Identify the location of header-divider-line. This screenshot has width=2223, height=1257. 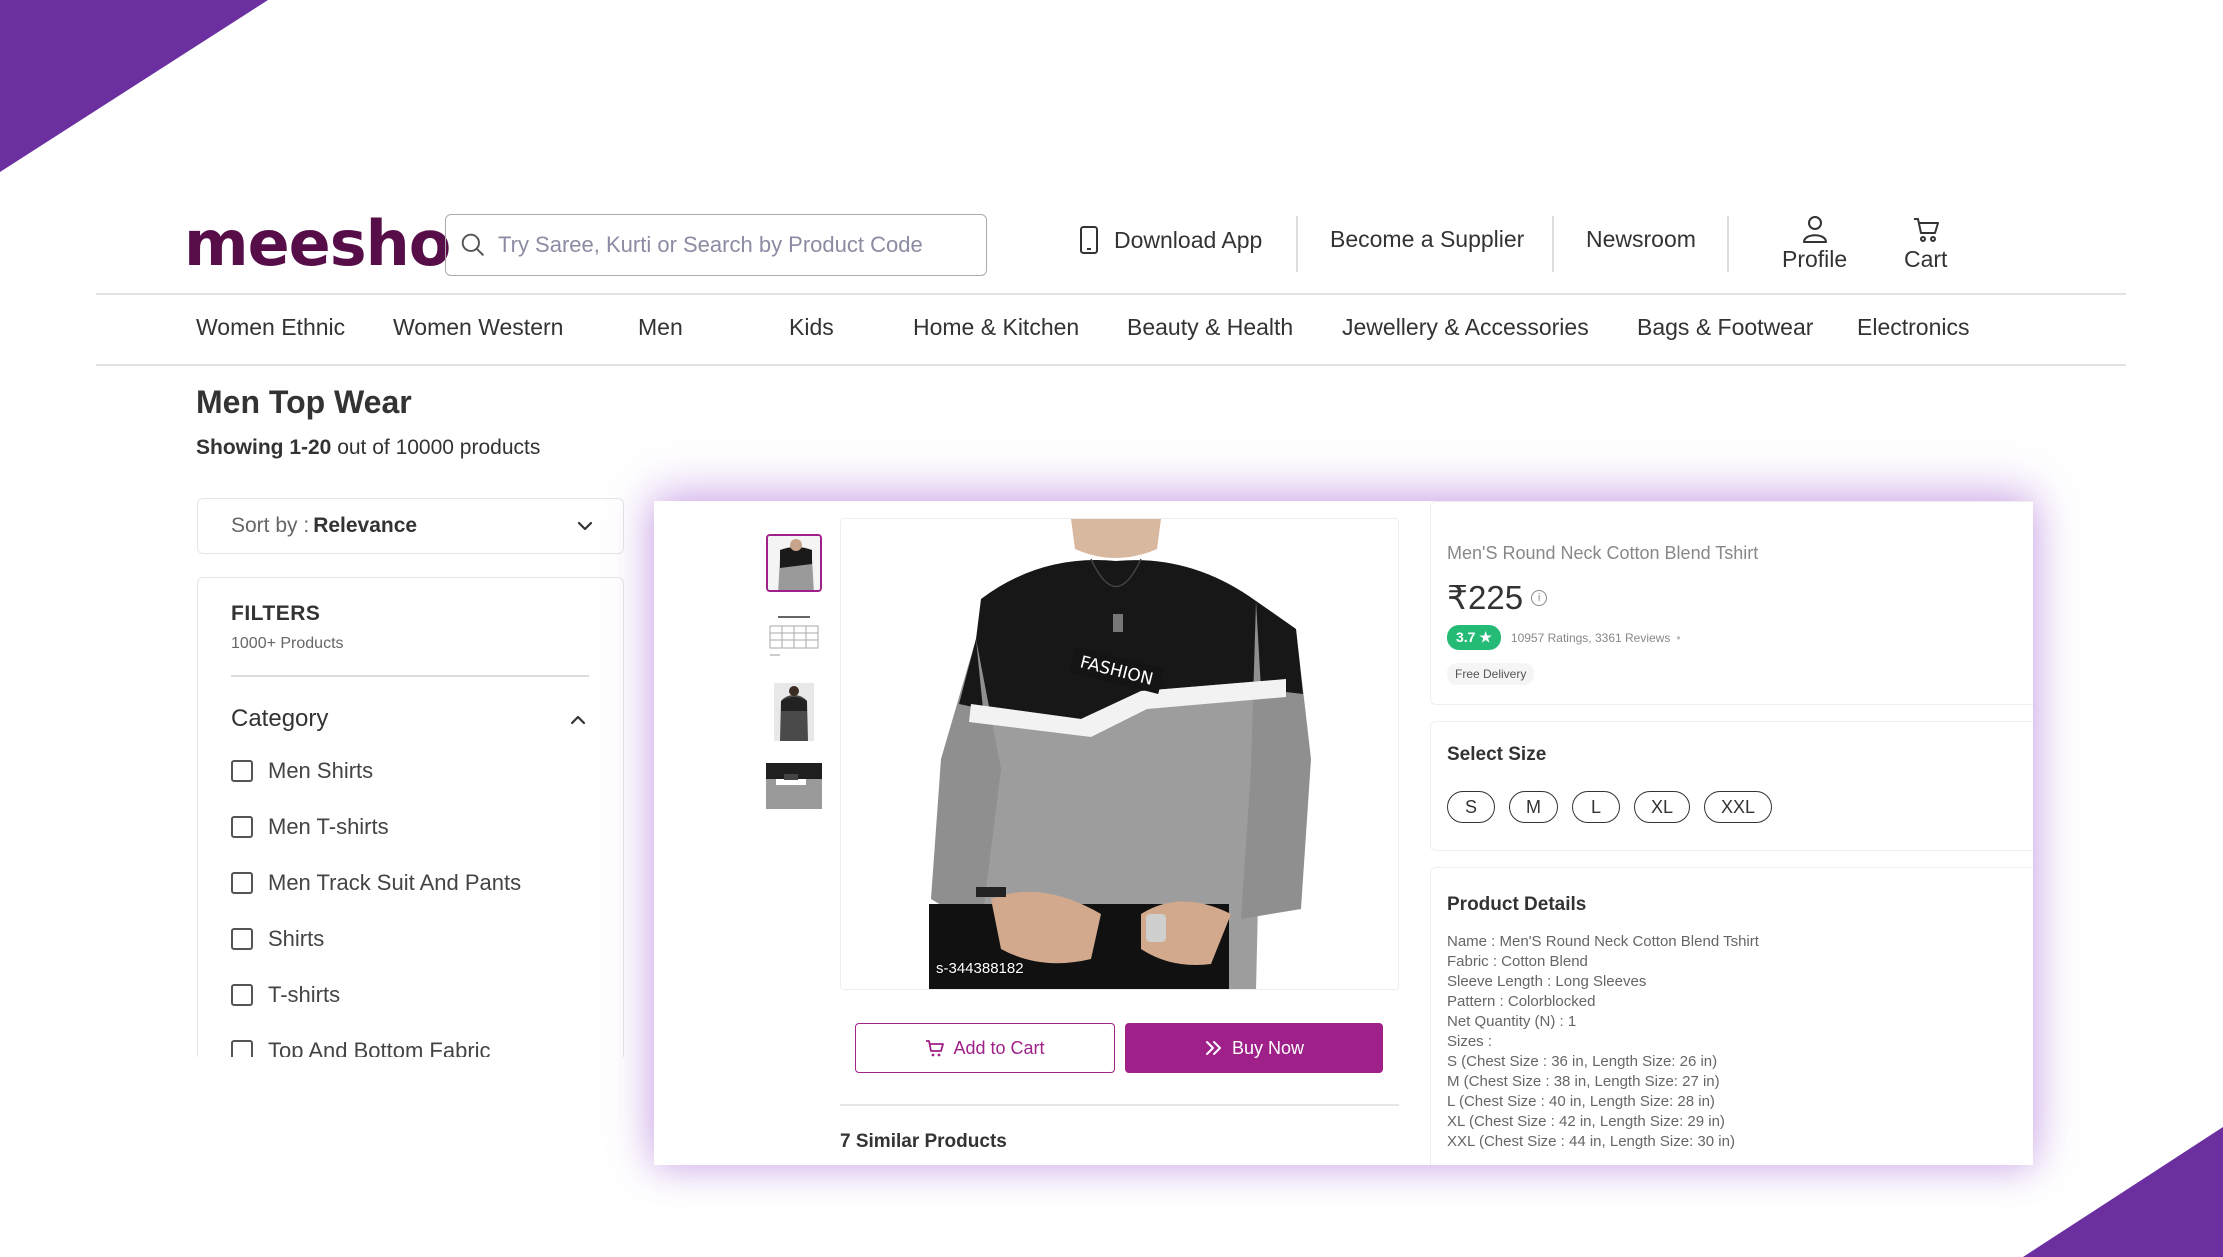
(1111, 294).